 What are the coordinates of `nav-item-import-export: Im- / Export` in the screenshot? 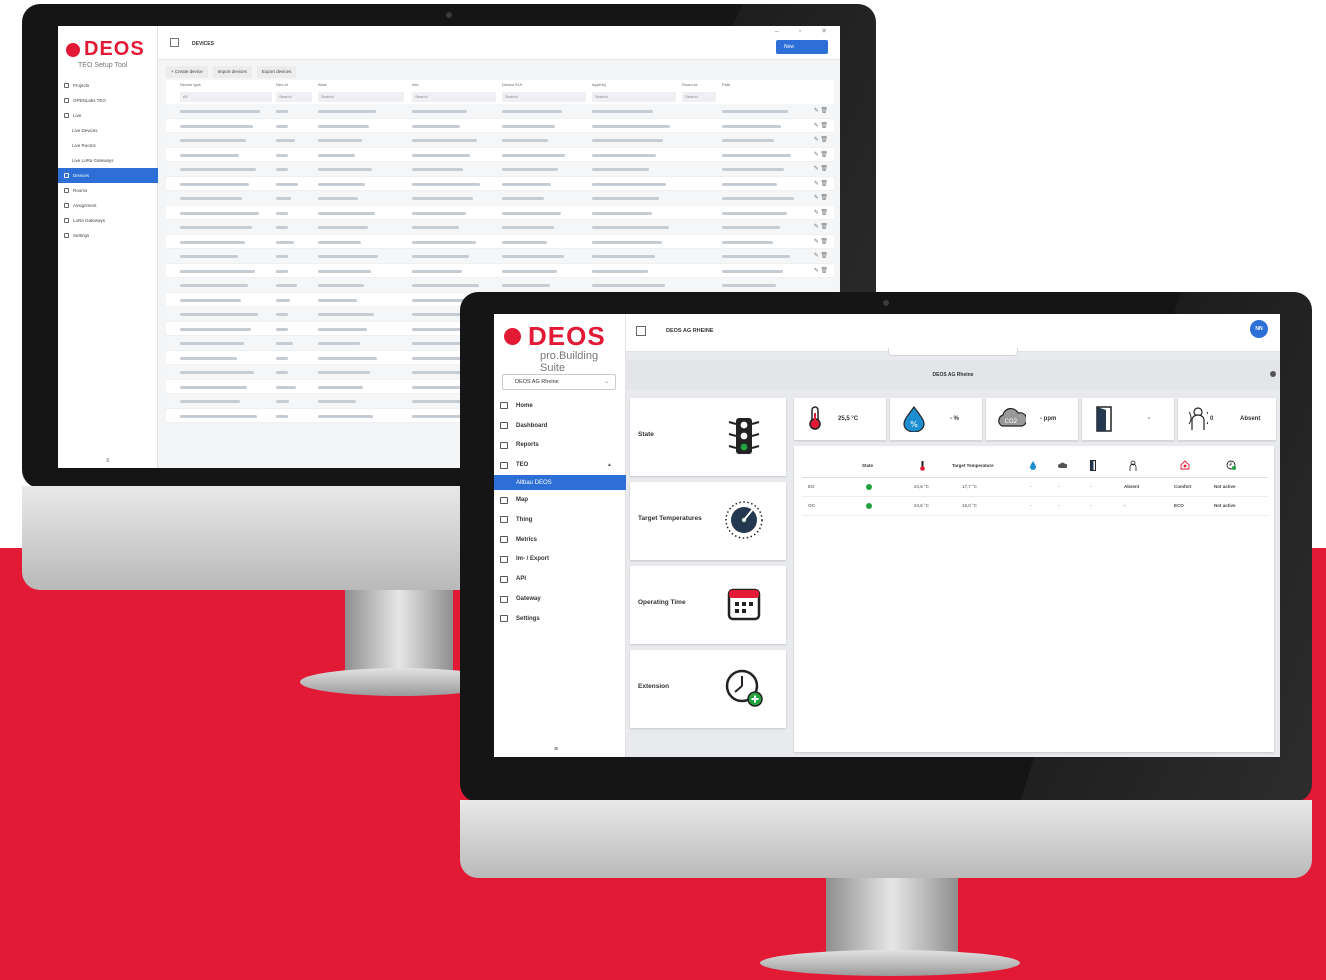 It's located at (560, 560).